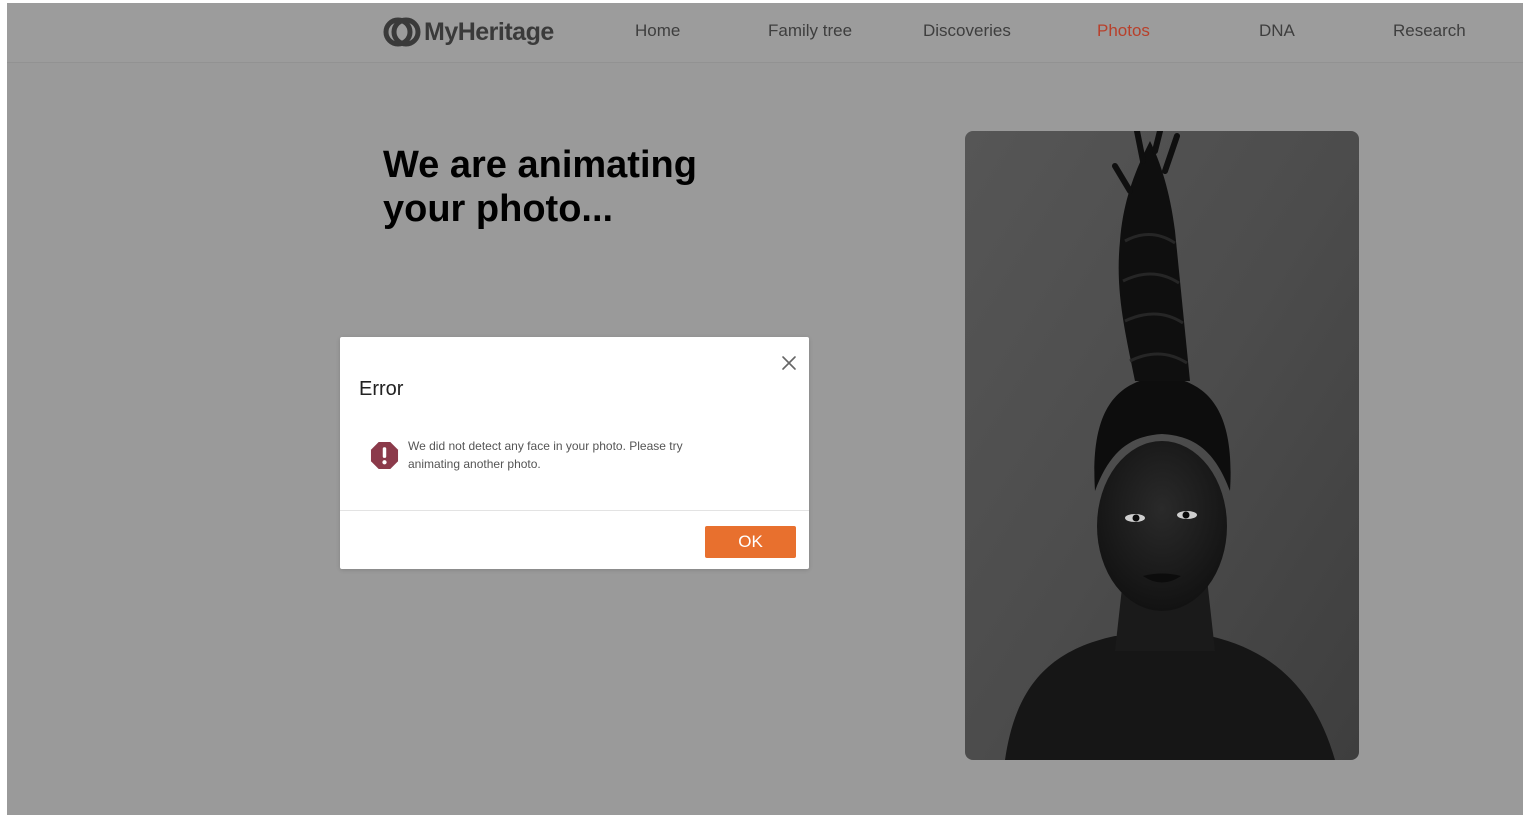 The height and width of the screenshot is (817, 1523). I want to click on exclamation-octagon-icon, so click(384, 455).